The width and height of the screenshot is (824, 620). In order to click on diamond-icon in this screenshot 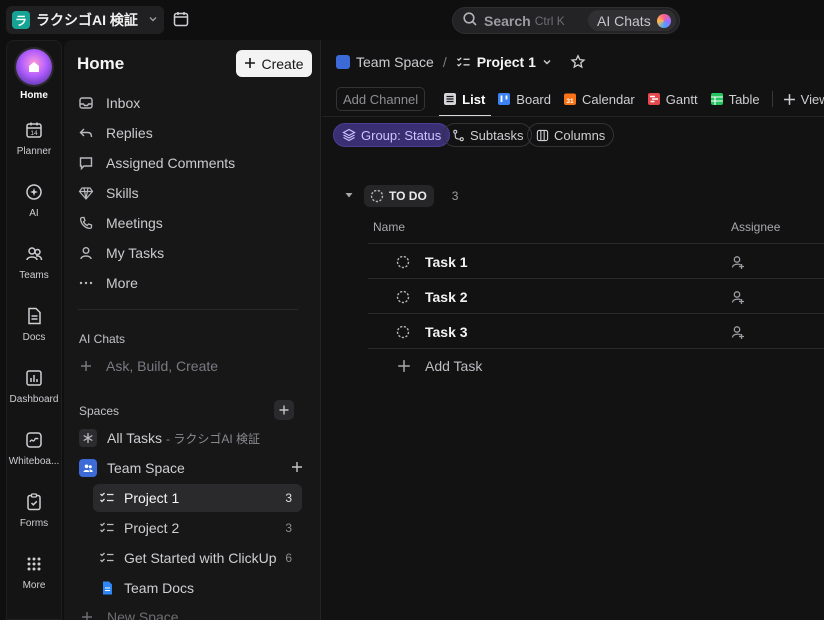, I will do `click(86, 193)`.